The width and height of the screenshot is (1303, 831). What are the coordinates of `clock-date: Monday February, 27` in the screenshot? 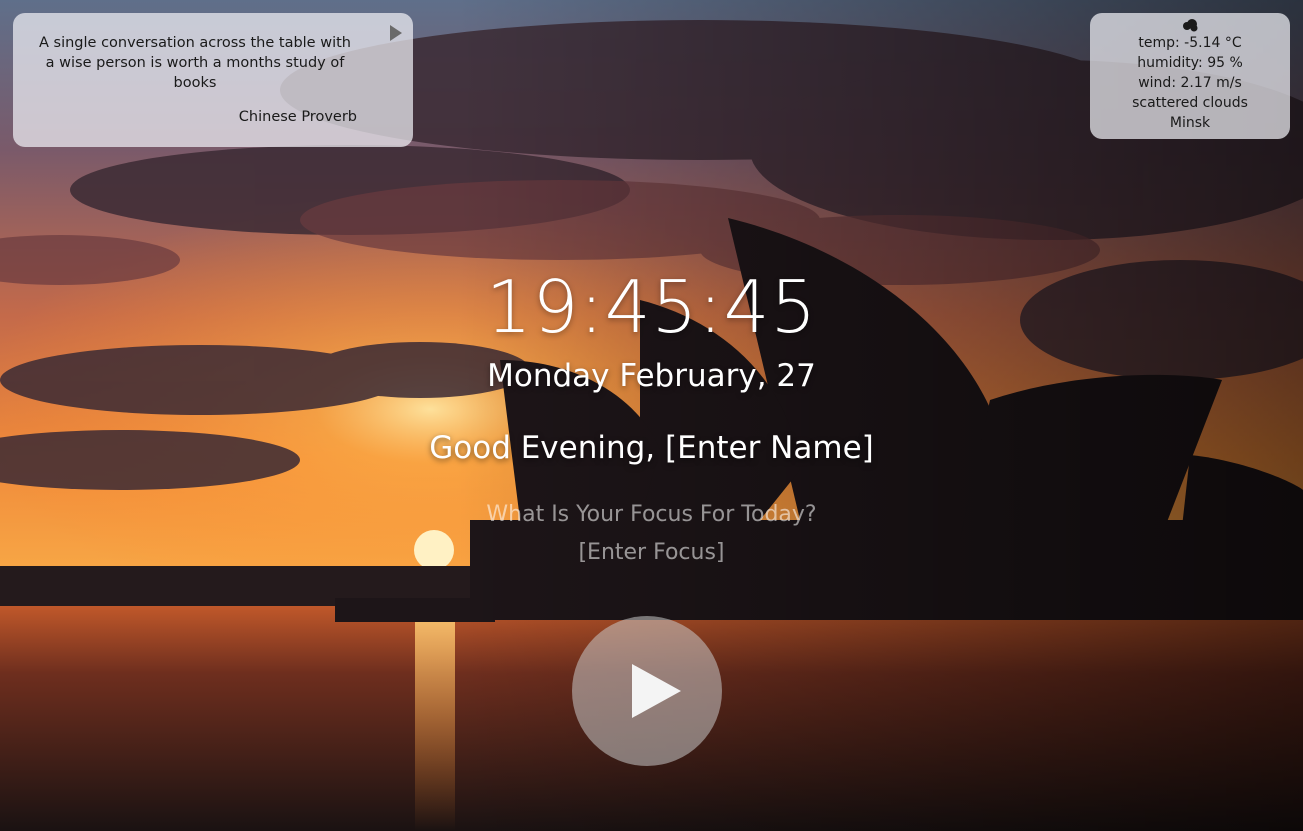 It's located at (651, 376).